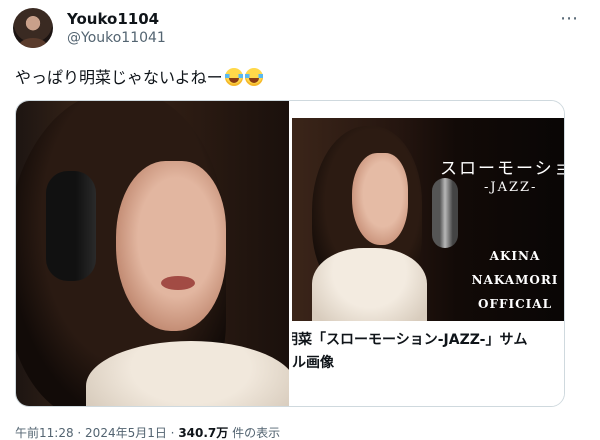 The image size is (600, 440). I want to click on card-caption: 明菜「スローモーション-JAZZ-」サム ル画像, so click(428, 364).